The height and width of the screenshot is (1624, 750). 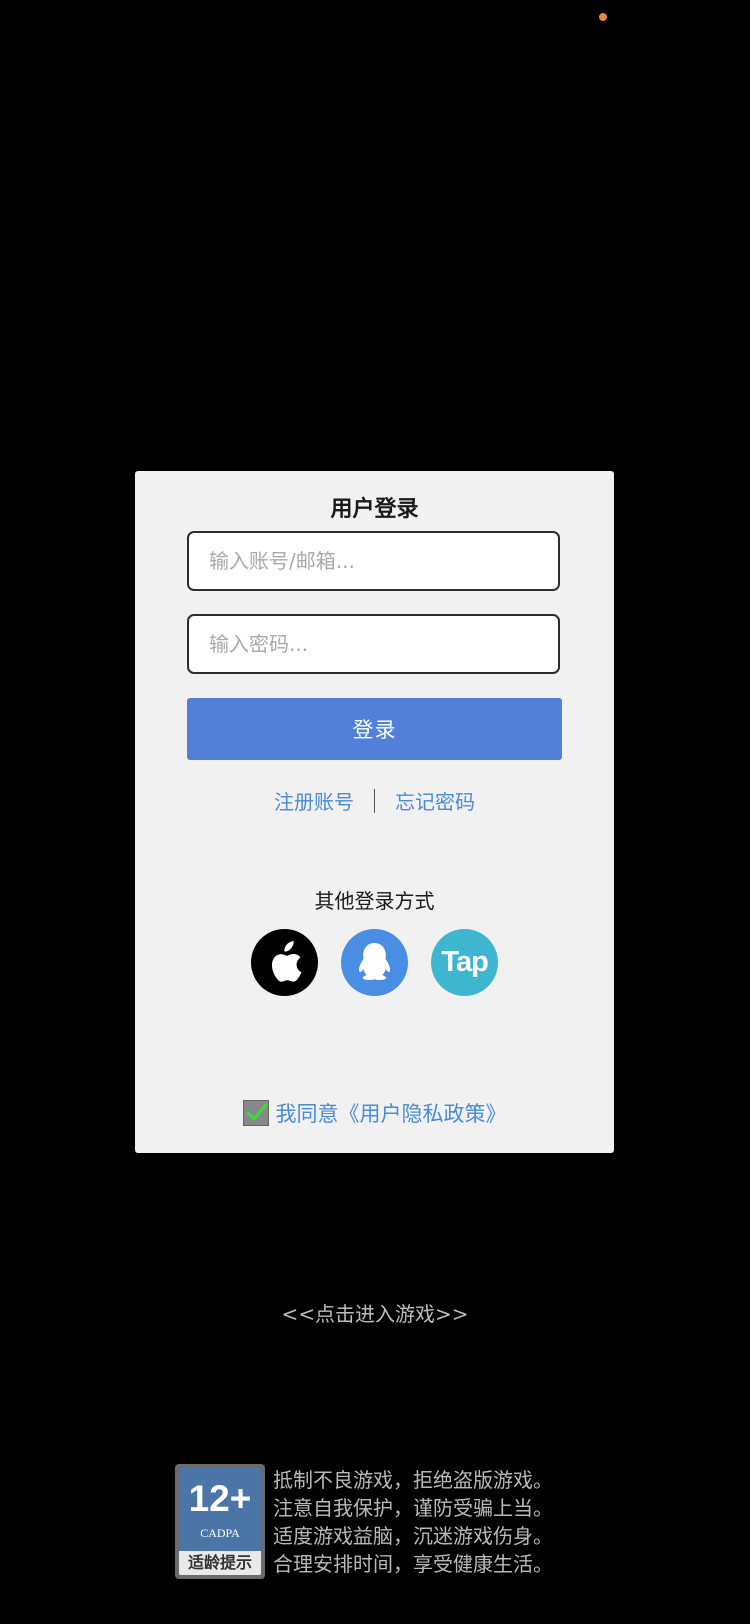 I want to click on notice-line: 合理安排时间，享受健康生活。, so click(x=413, y=1564).